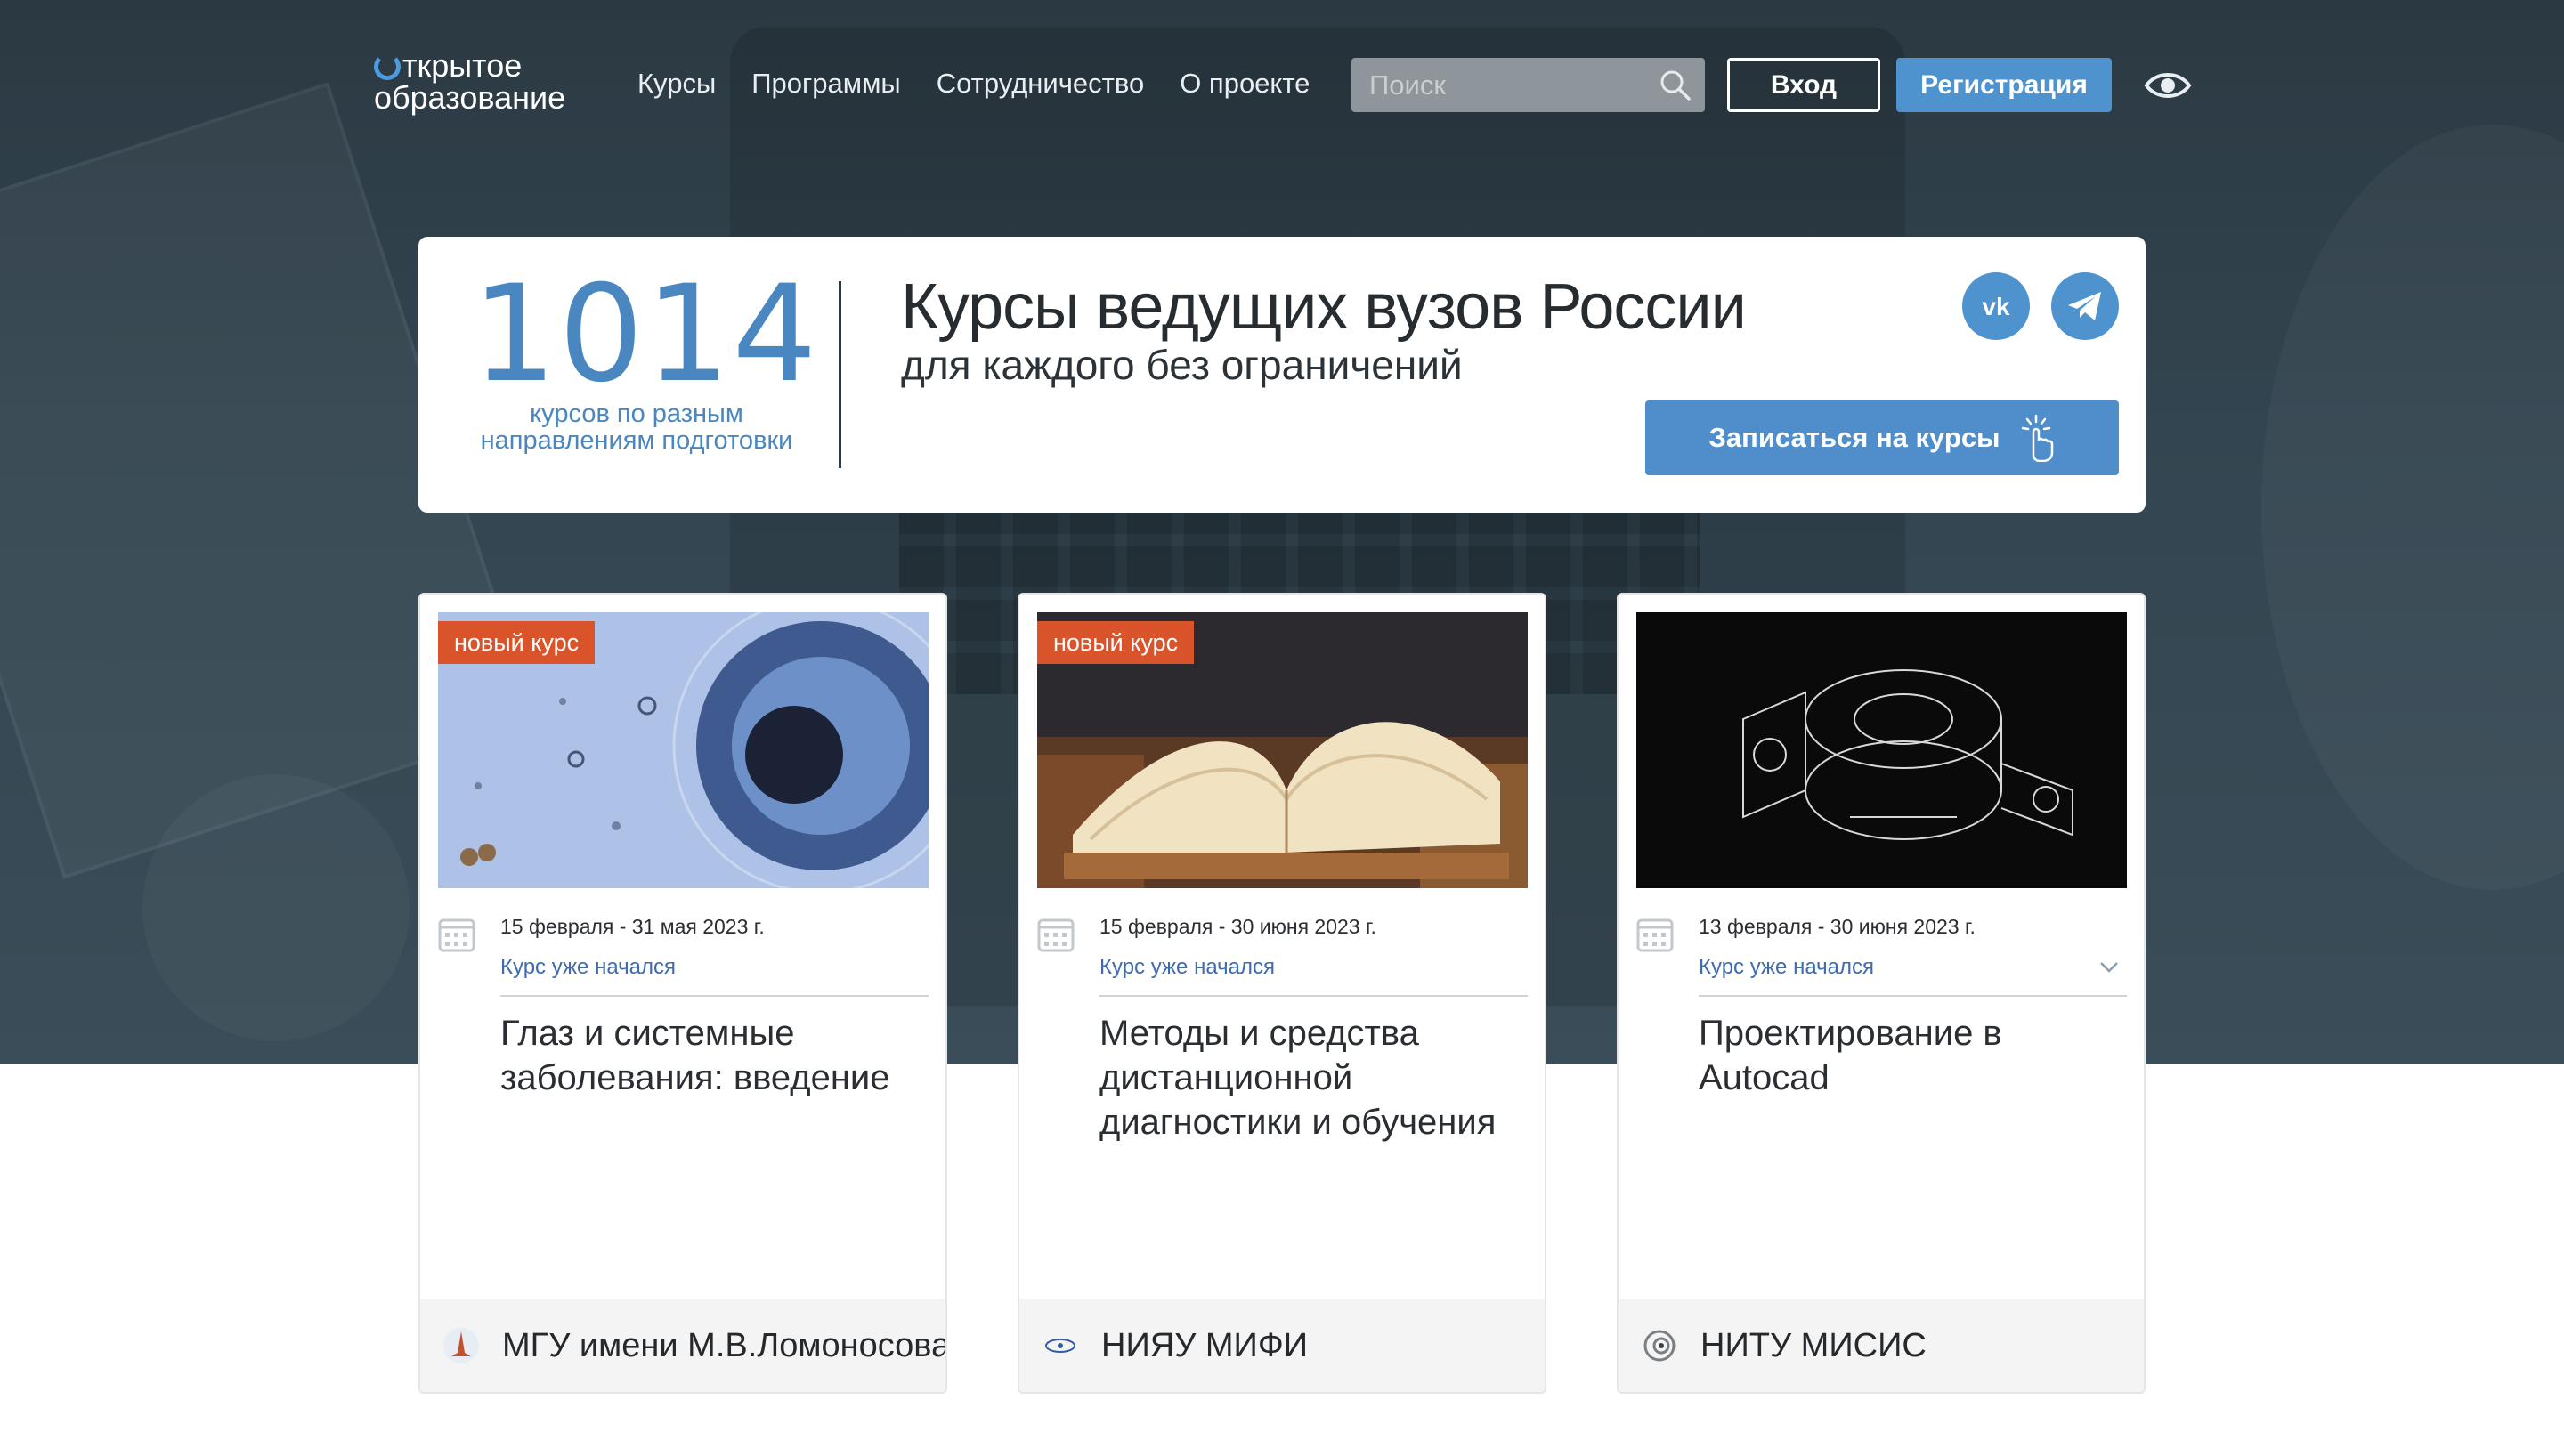 This screenshot has width=2564, height=1456. I want to click on telegram-icon, so click(2085, 306).